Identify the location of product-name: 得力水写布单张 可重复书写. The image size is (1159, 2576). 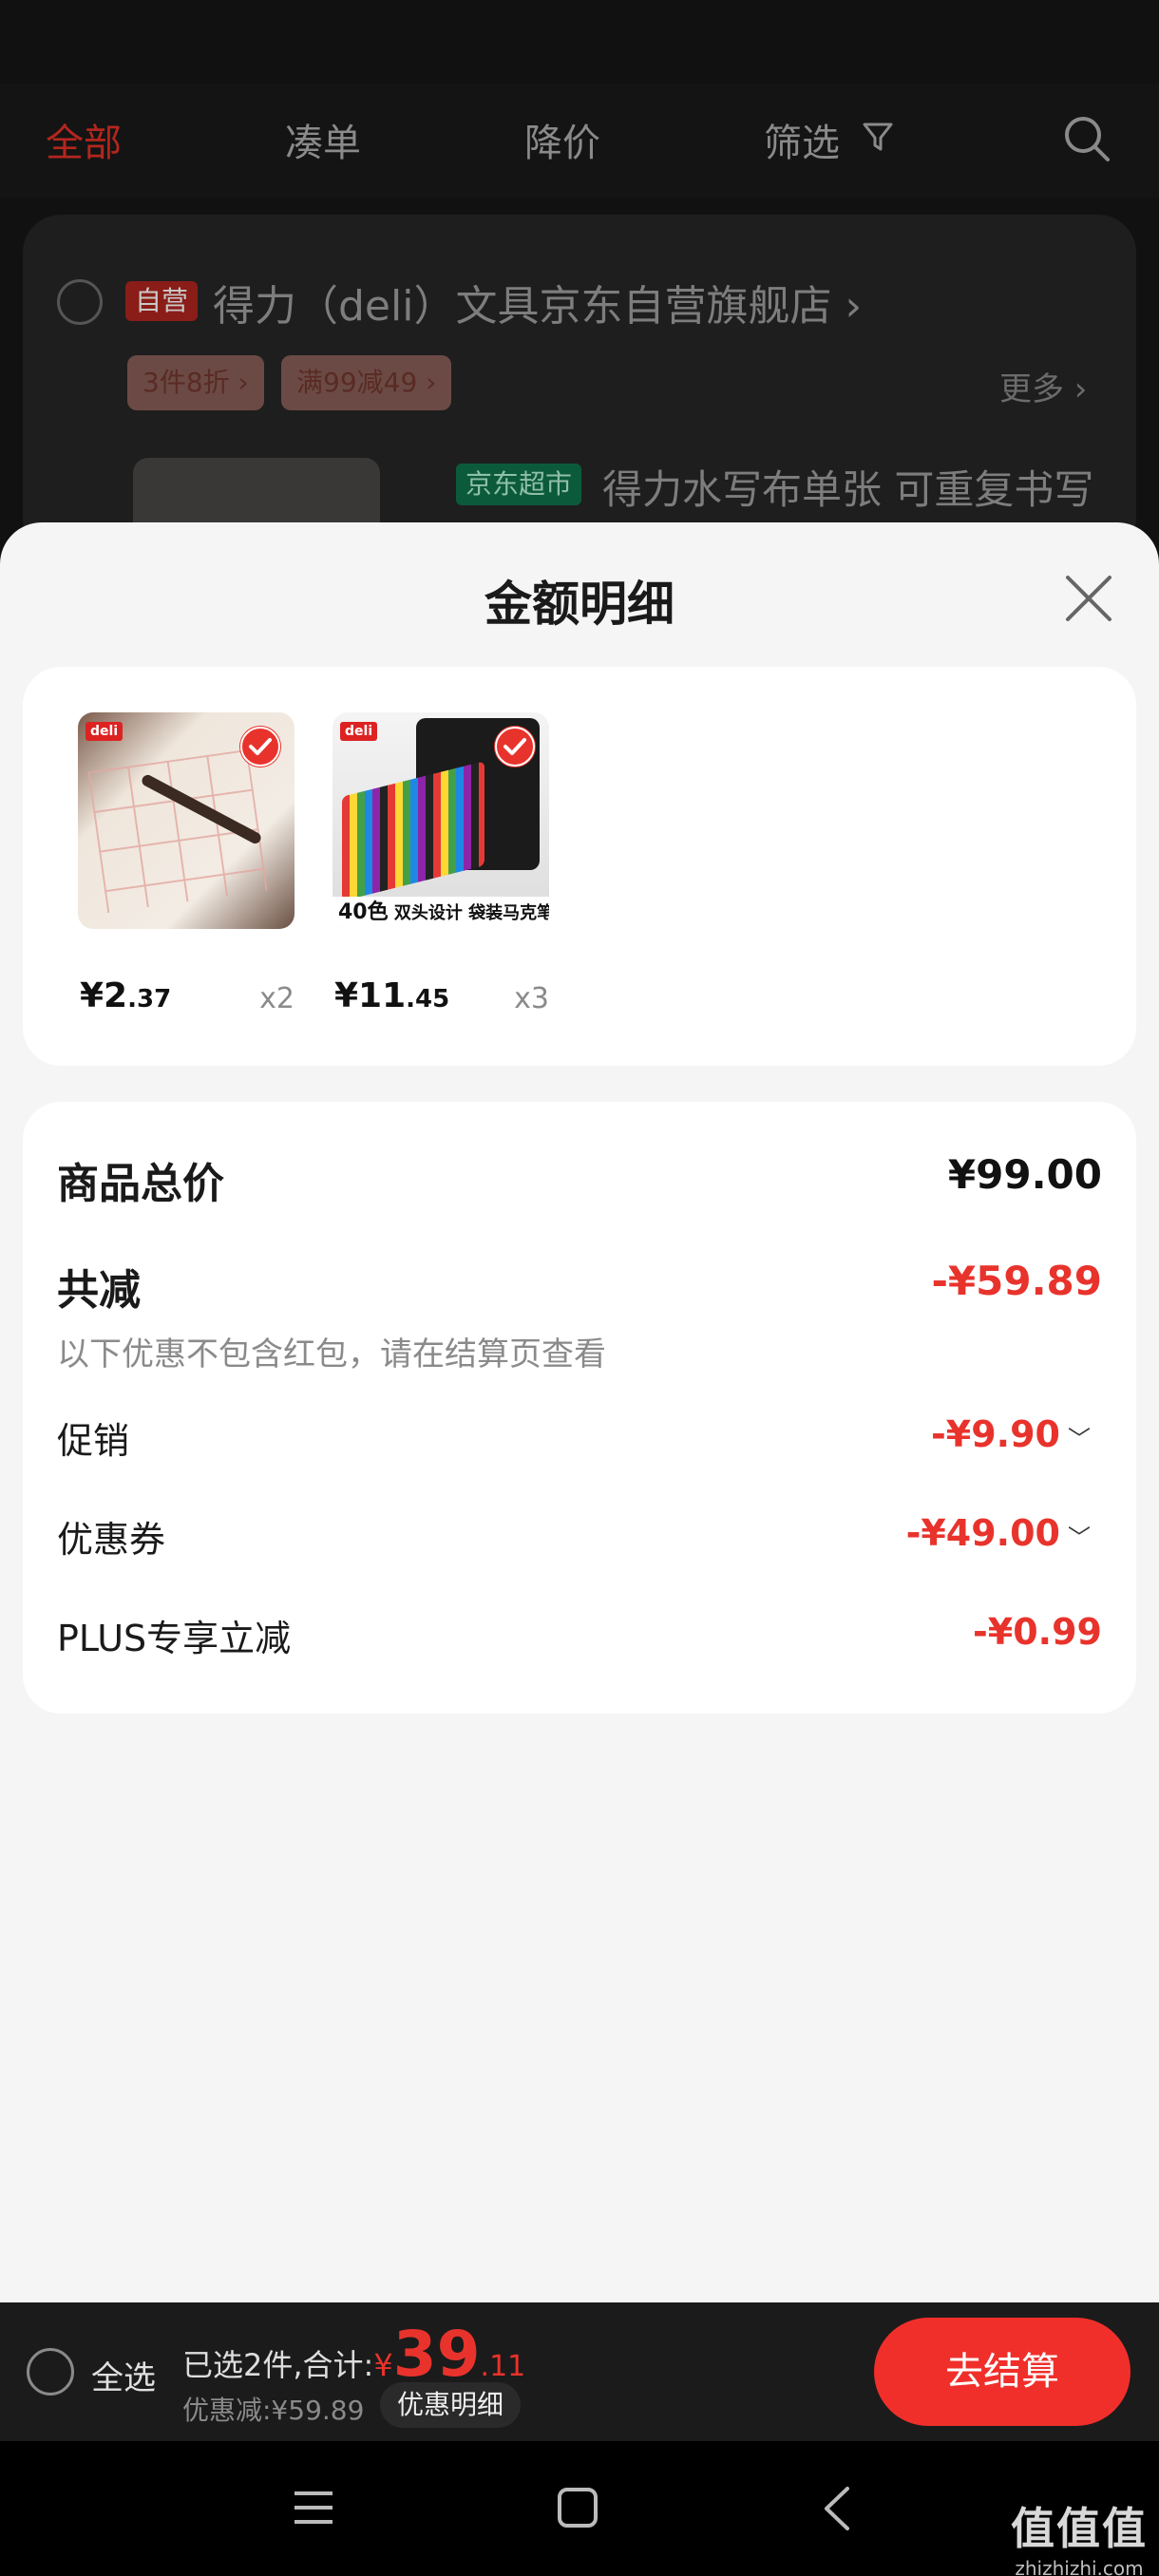
(847, 487).